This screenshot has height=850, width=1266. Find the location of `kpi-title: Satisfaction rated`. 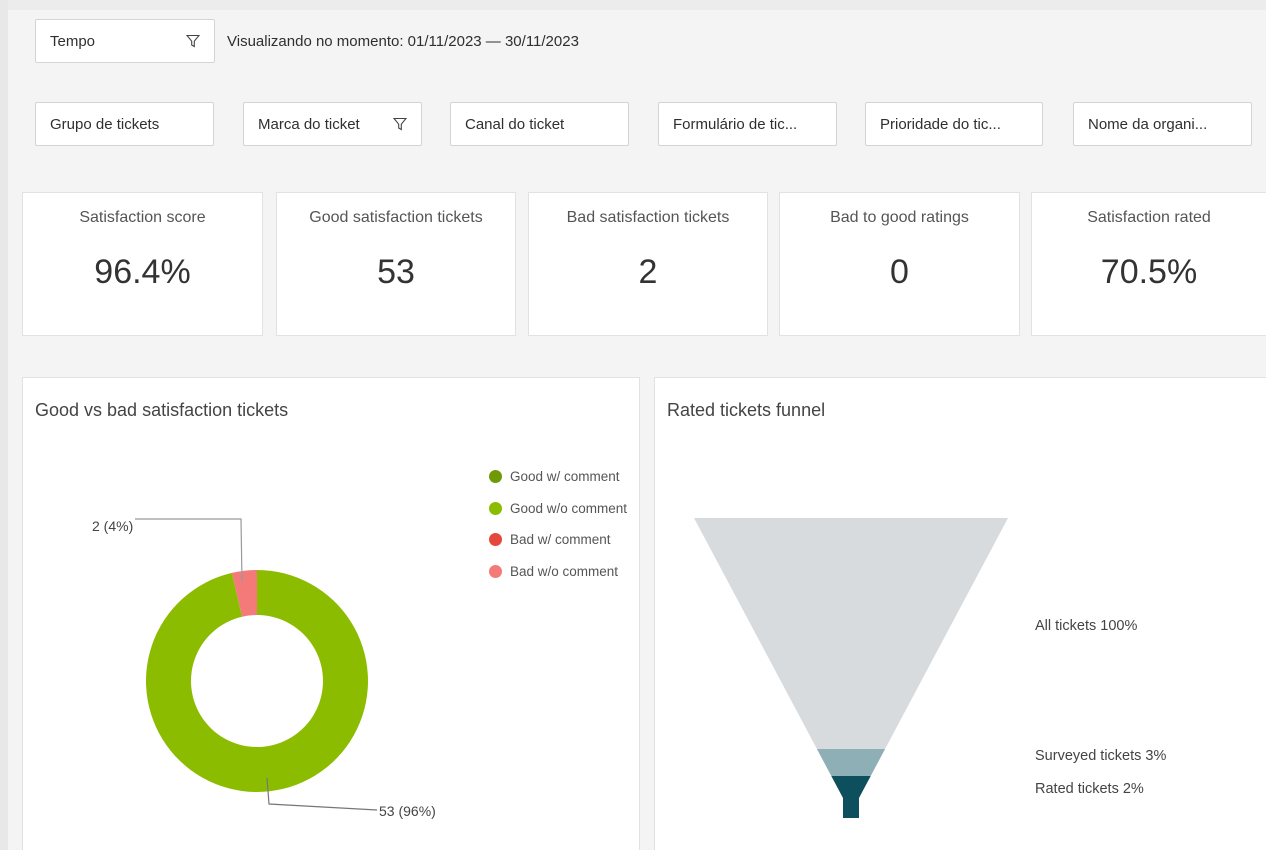

kpi-title: Satisfaction rated is located at coordinates (1149, 217).